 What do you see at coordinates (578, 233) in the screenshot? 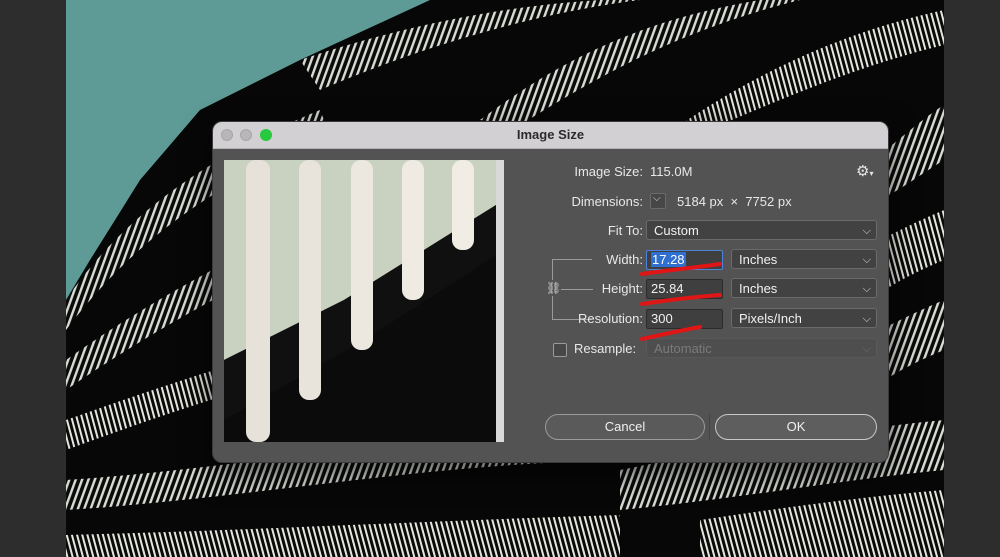
I see `fit-to-row: Fit To:` at bounding box center [578, 233].